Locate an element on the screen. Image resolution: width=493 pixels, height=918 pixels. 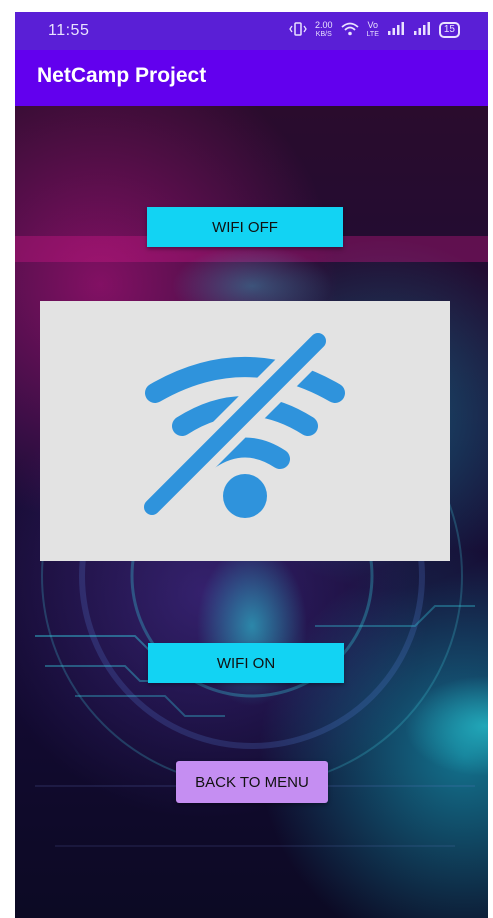
status-icons: 2.00 KB/S Vo LTE 15 is located at coordinates (374, 30).